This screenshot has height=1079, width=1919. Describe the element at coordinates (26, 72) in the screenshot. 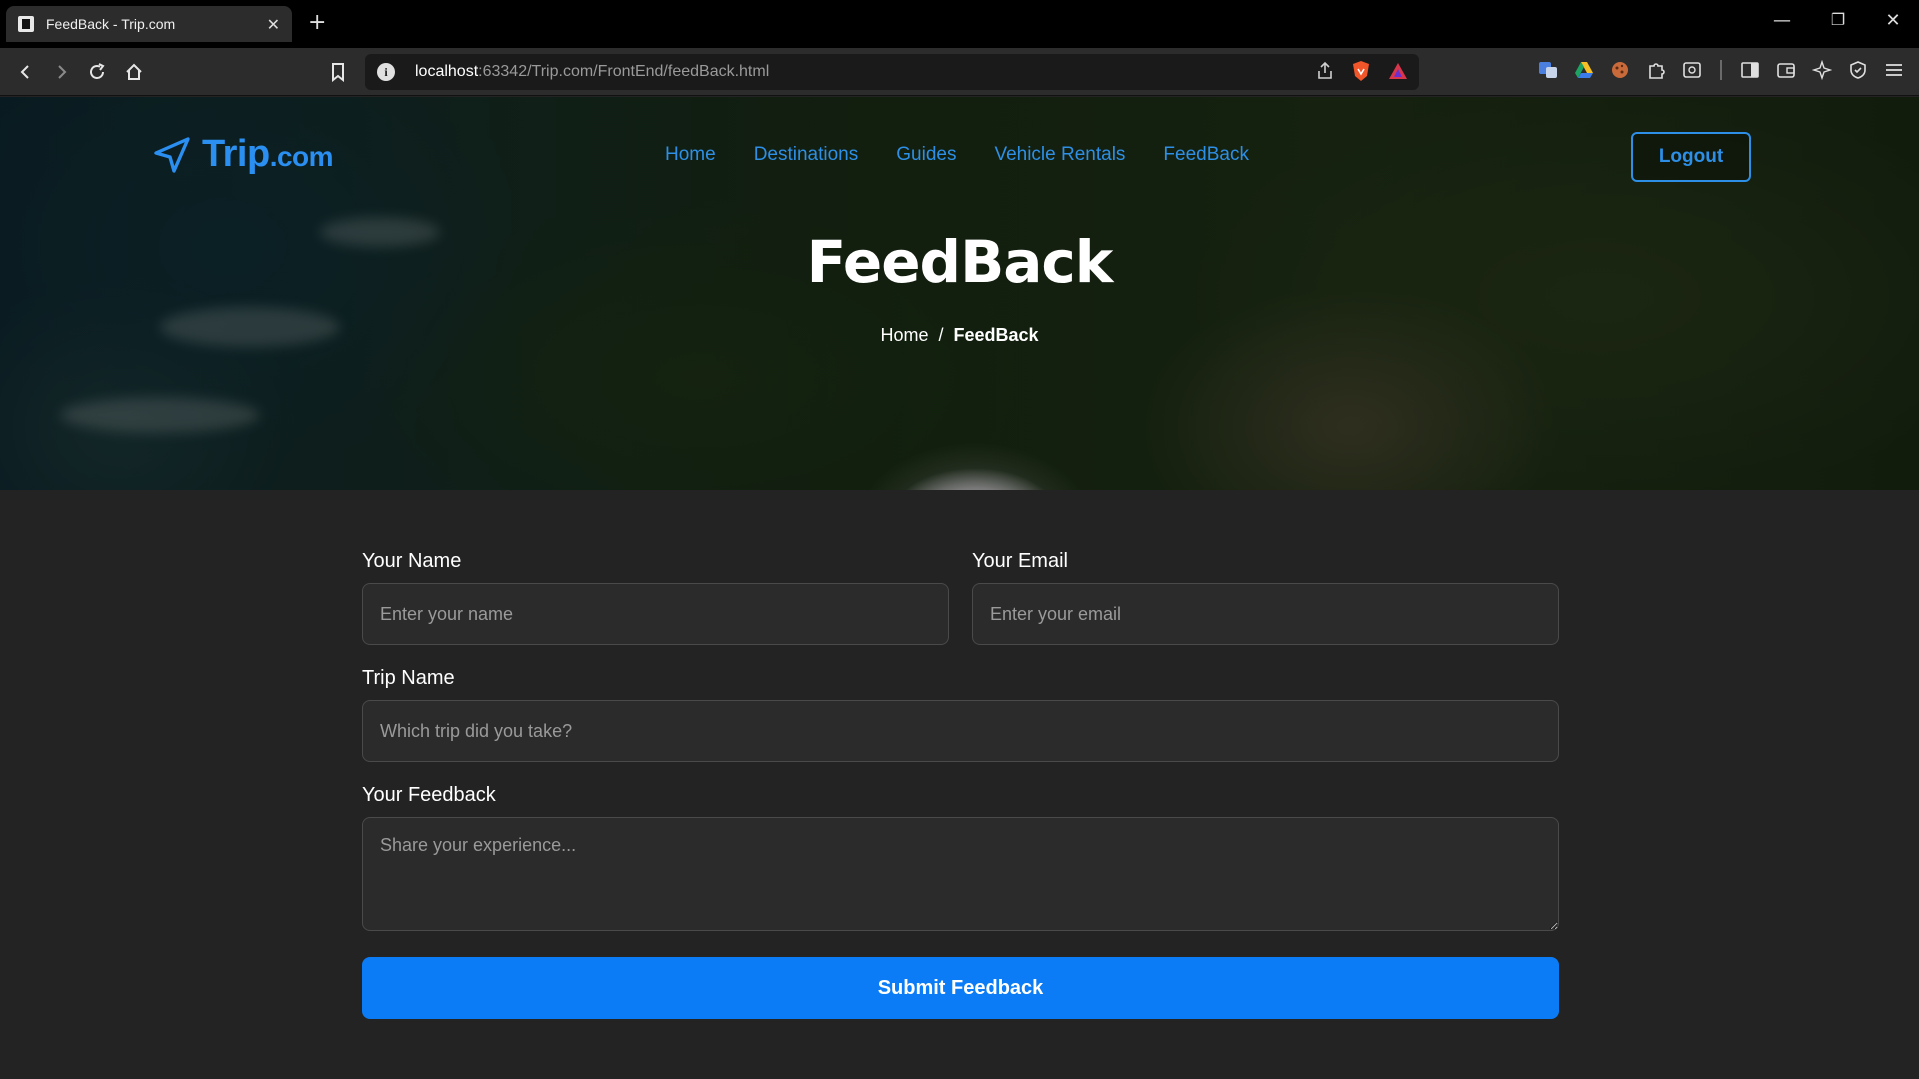

I see `back-icon` at that location.